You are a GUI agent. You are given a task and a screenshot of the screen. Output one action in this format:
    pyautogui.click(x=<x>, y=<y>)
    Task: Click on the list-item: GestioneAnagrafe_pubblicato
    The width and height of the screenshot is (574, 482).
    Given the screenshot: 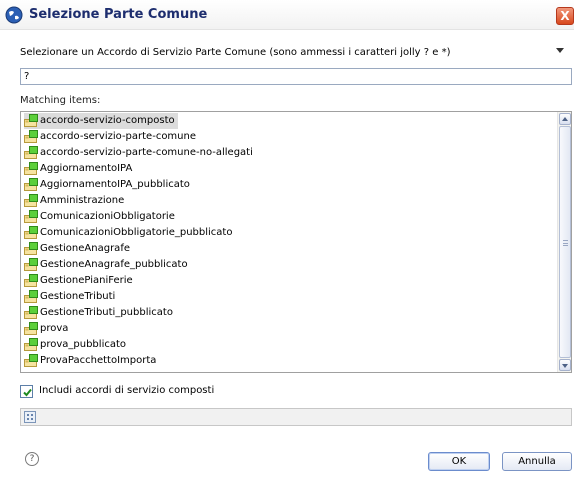 What is the action you would take?
    pyautogui.click(x=106, y=265)
    